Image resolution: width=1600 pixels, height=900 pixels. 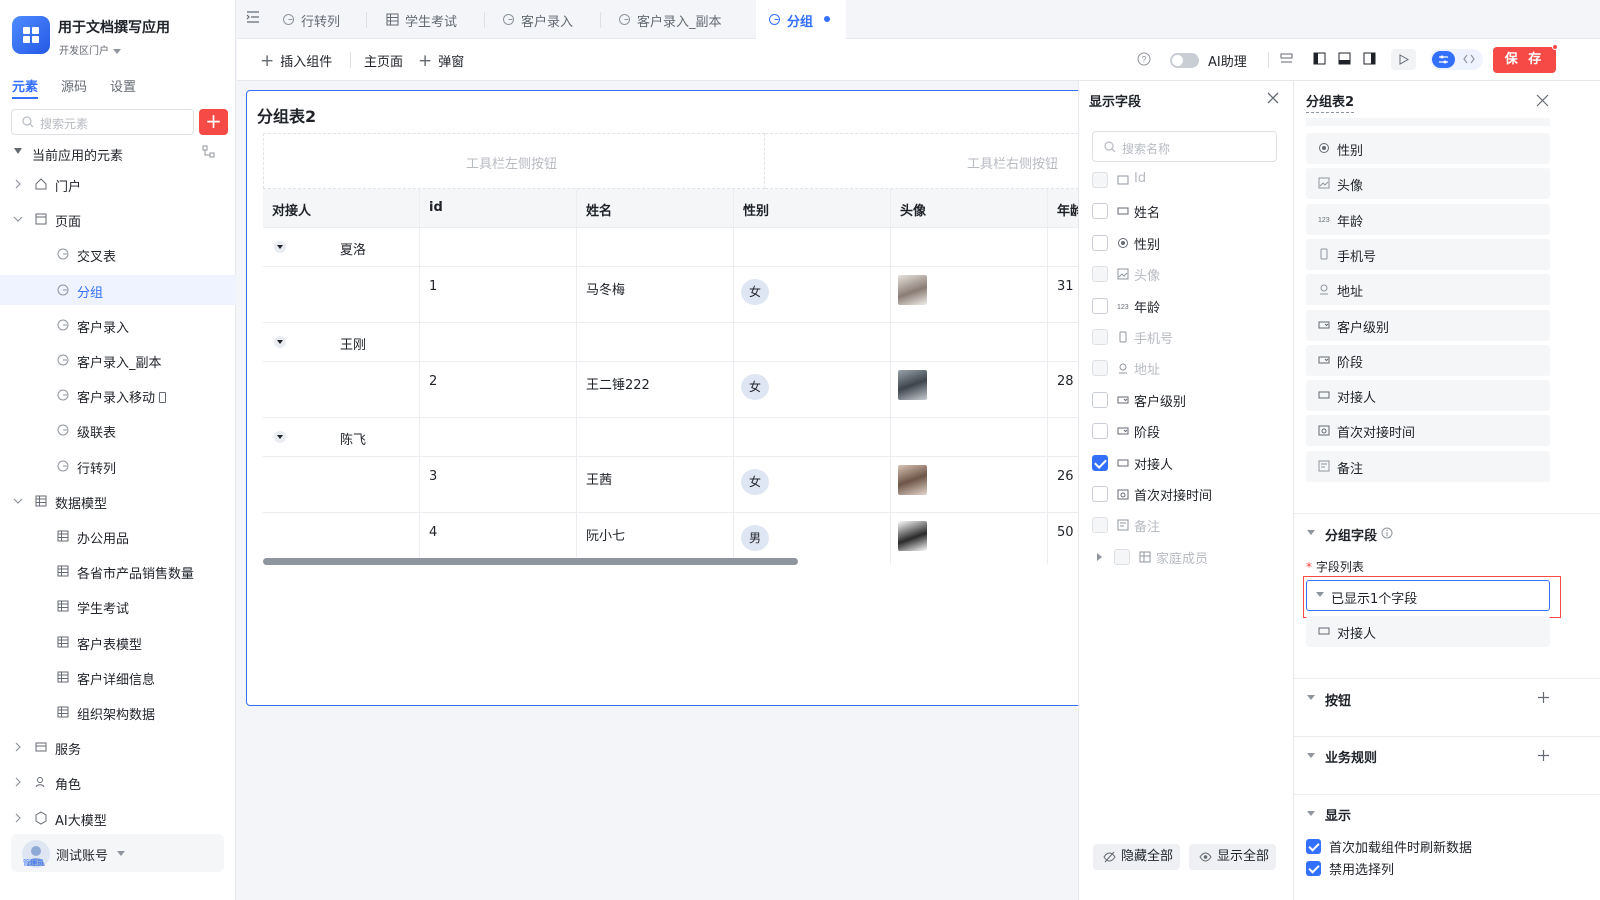 What do you see at coordinates (118, 466) in the screenshot?
I see `tree-item: 行转列` at bounding box center [118, 466].